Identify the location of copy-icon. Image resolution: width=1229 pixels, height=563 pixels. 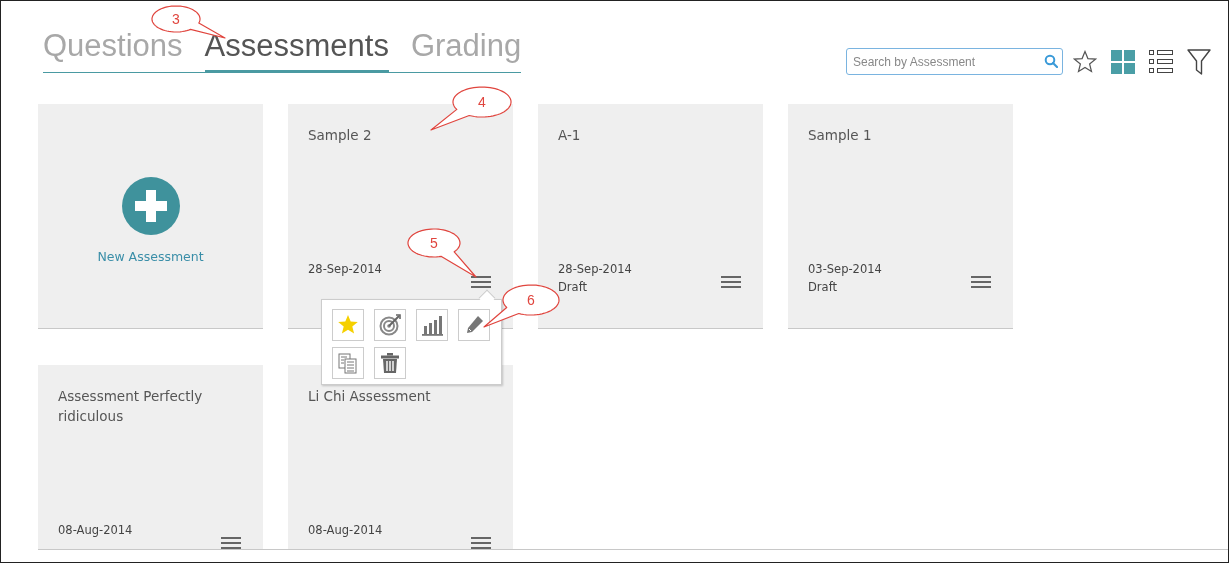
(348, 363).